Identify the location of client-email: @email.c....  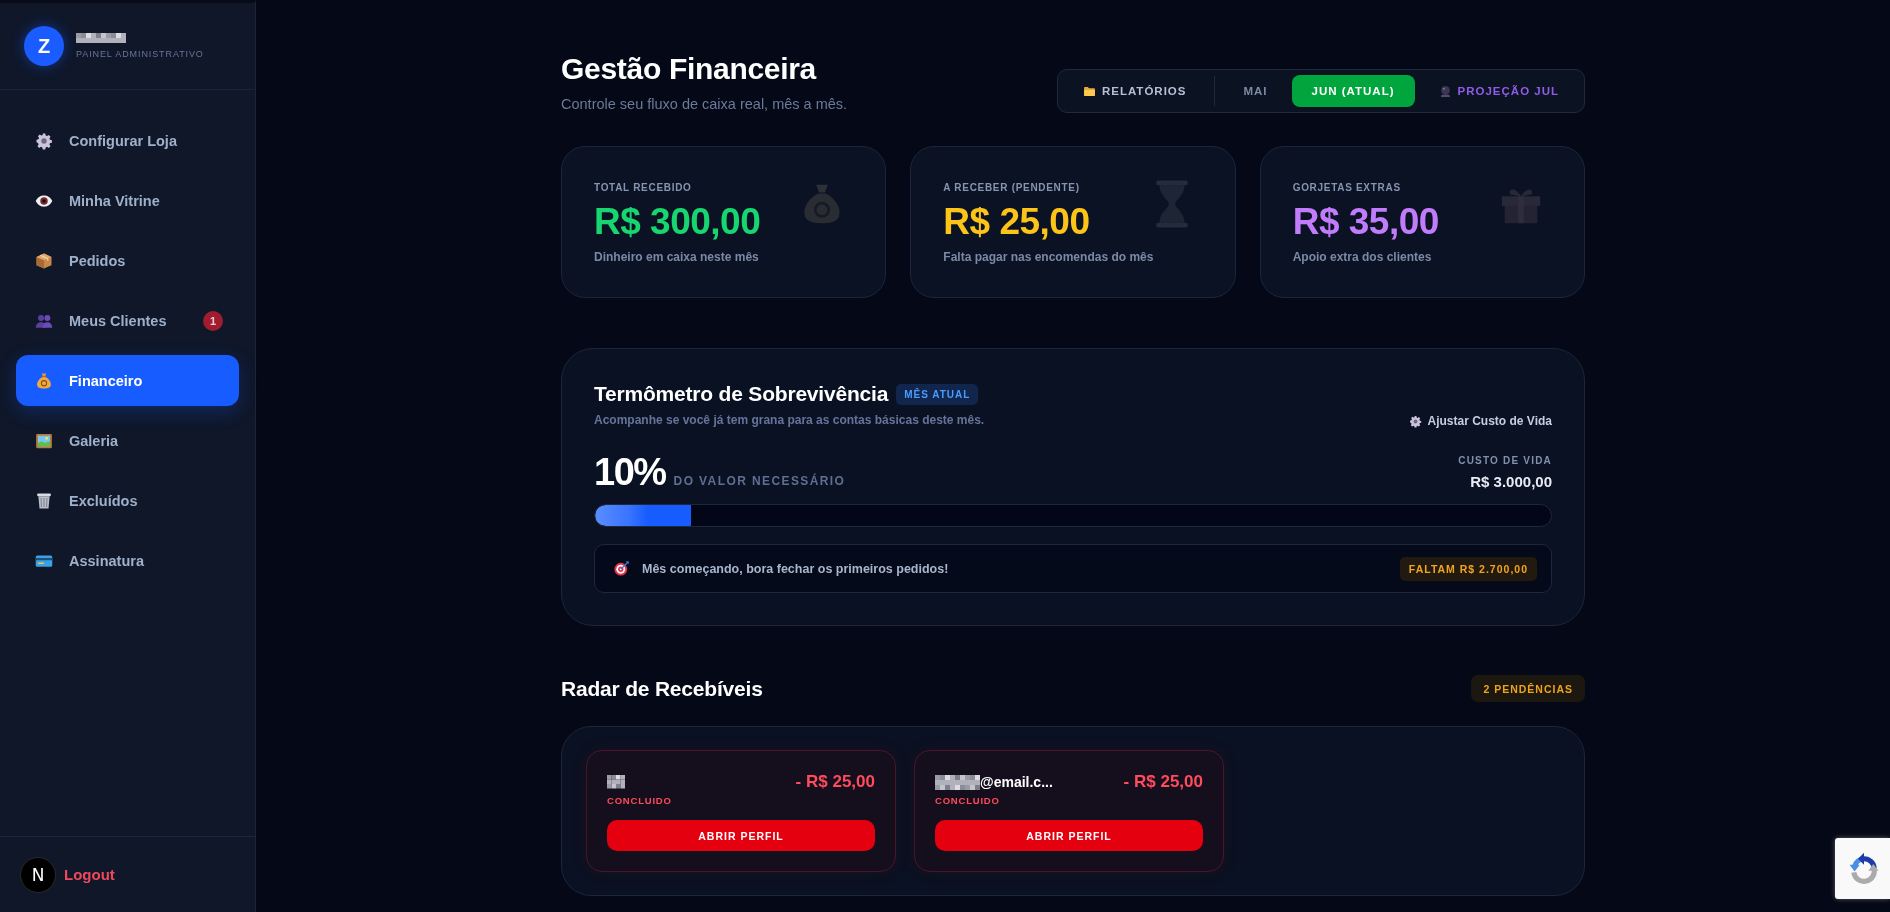
(1016, 782).